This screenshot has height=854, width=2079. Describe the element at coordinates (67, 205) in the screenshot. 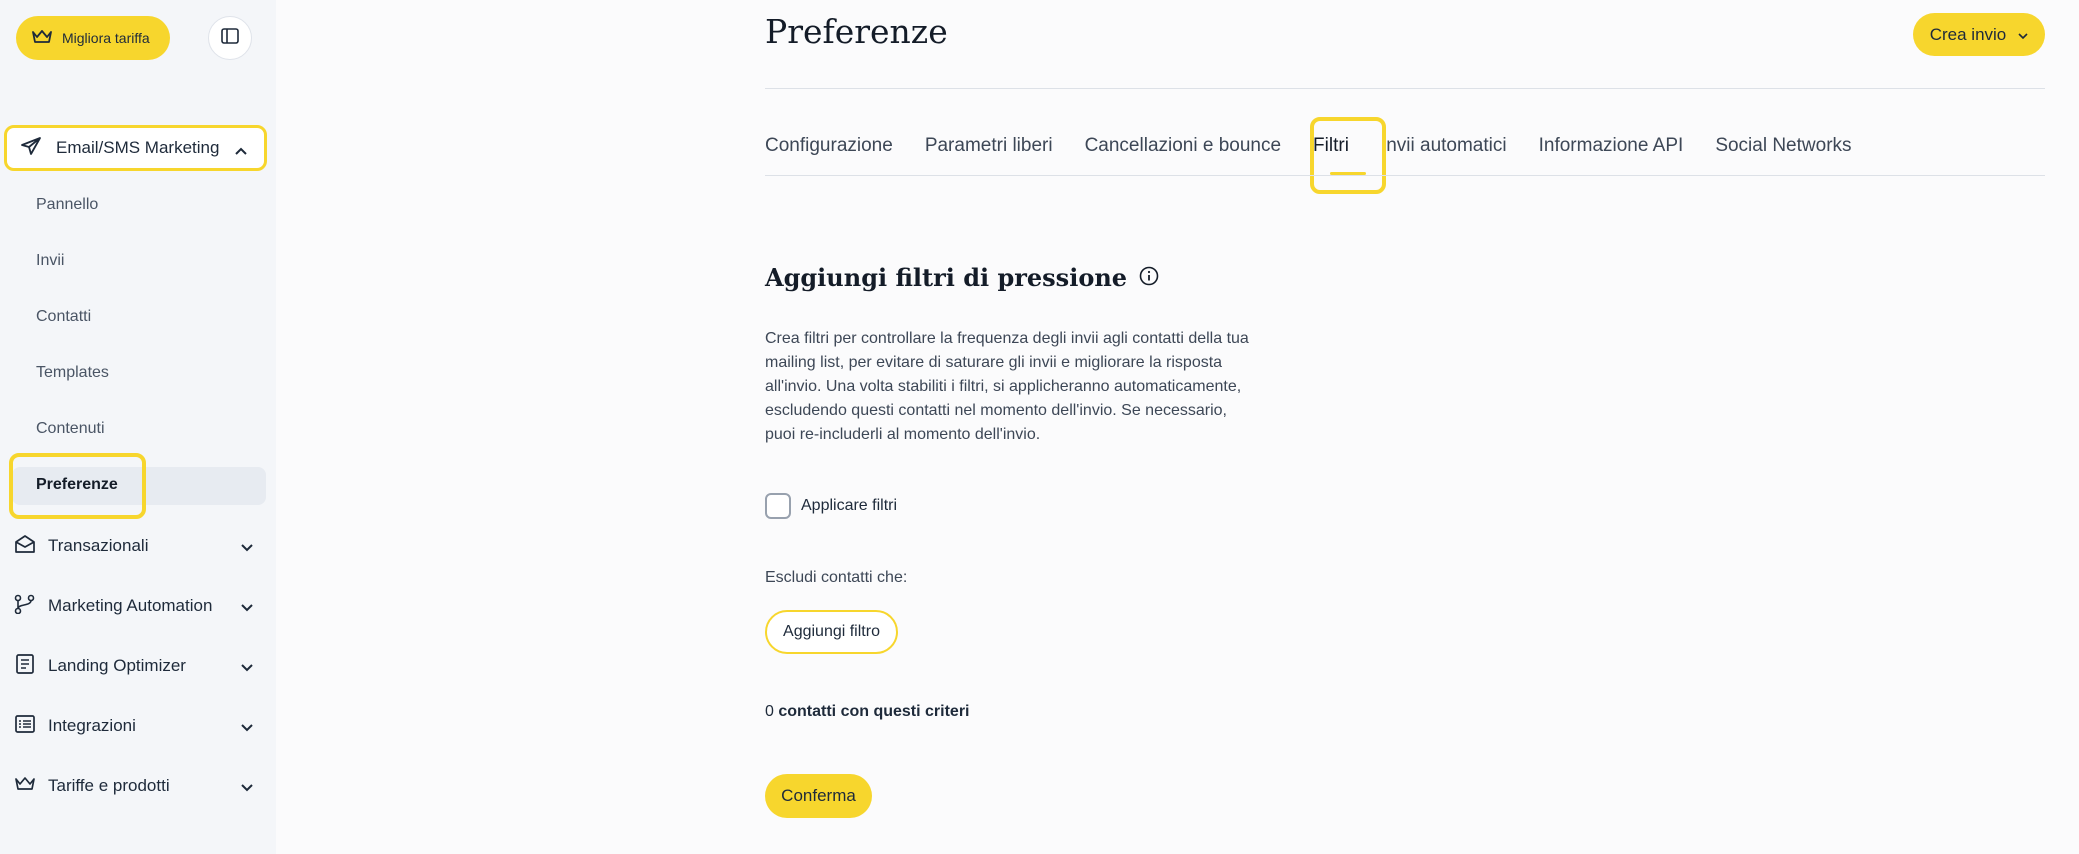

I see `sidebar-item-pannello: Pannello` at that location.